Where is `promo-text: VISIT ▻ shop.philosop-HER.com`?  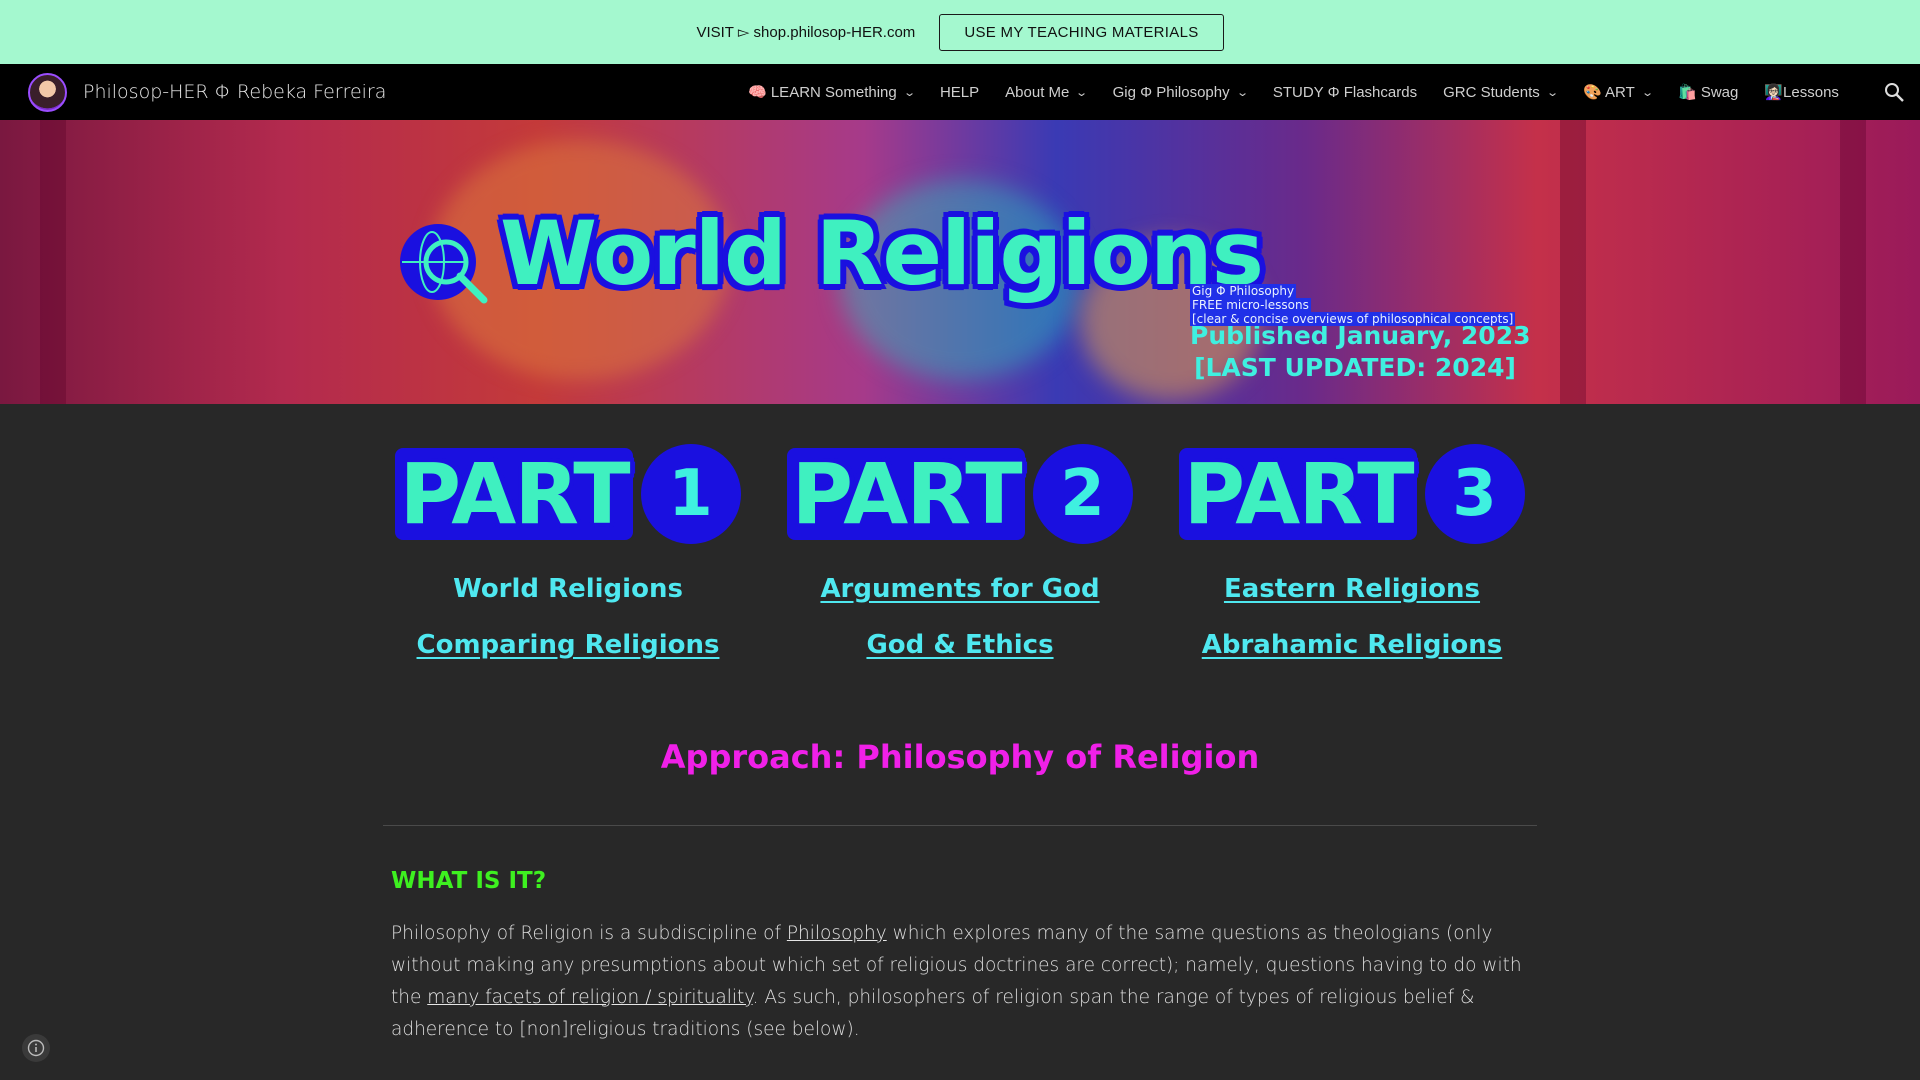 promo-text: VISIT ▻ shop.philosop-HER.com is located at coordinates (806, 32).